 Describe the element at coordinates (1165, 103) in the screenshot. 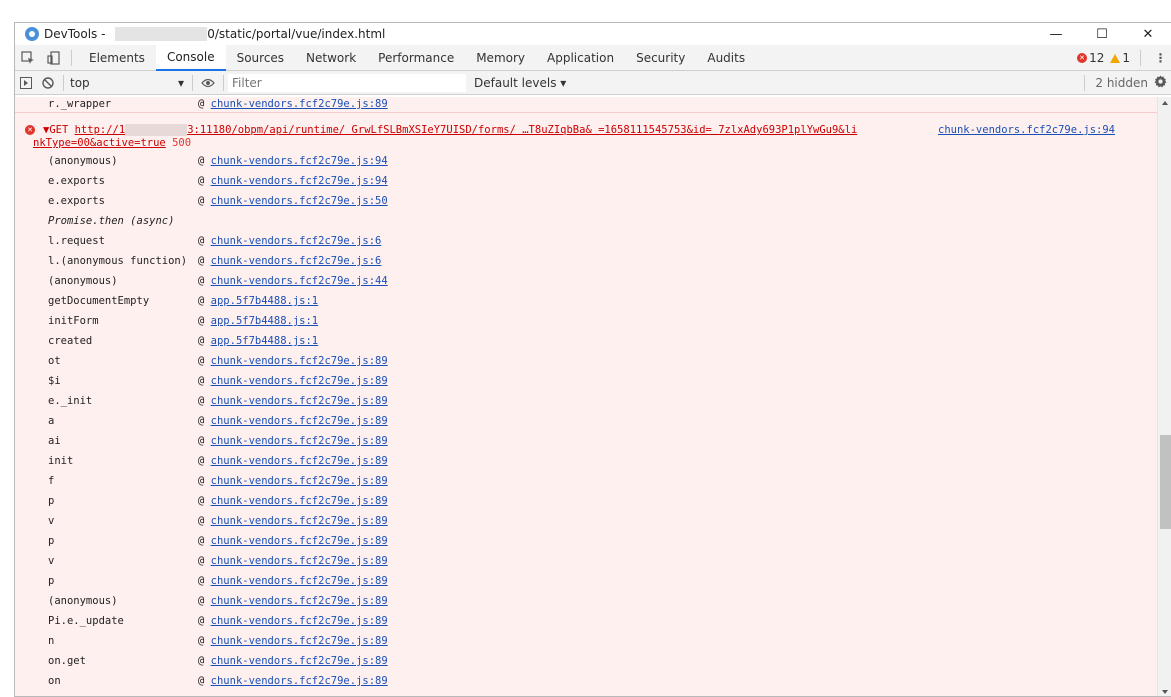

I see `scroll-up-icon` at that location.